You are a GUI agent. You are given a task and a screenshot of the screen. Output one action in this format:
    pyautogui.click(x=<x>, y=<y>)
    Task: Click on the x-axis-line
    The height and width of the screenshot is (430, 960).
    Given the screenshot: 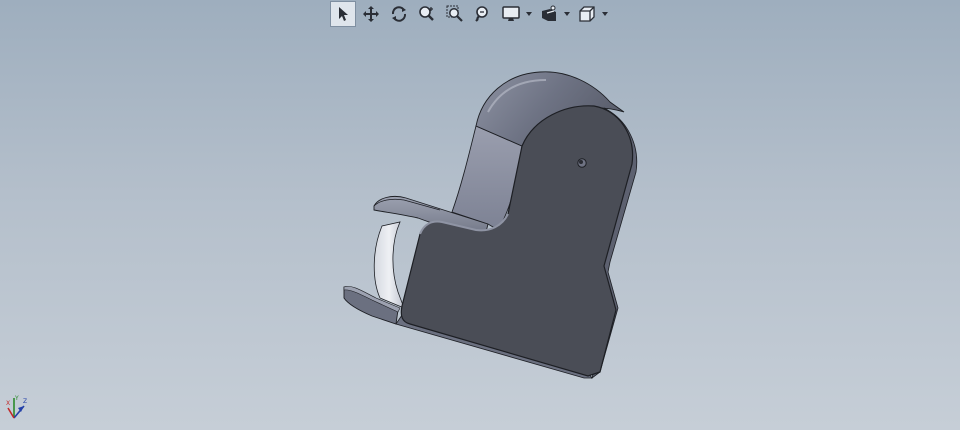 What is the action you would take?
    pyautogui.click(x=11, y=413)
    